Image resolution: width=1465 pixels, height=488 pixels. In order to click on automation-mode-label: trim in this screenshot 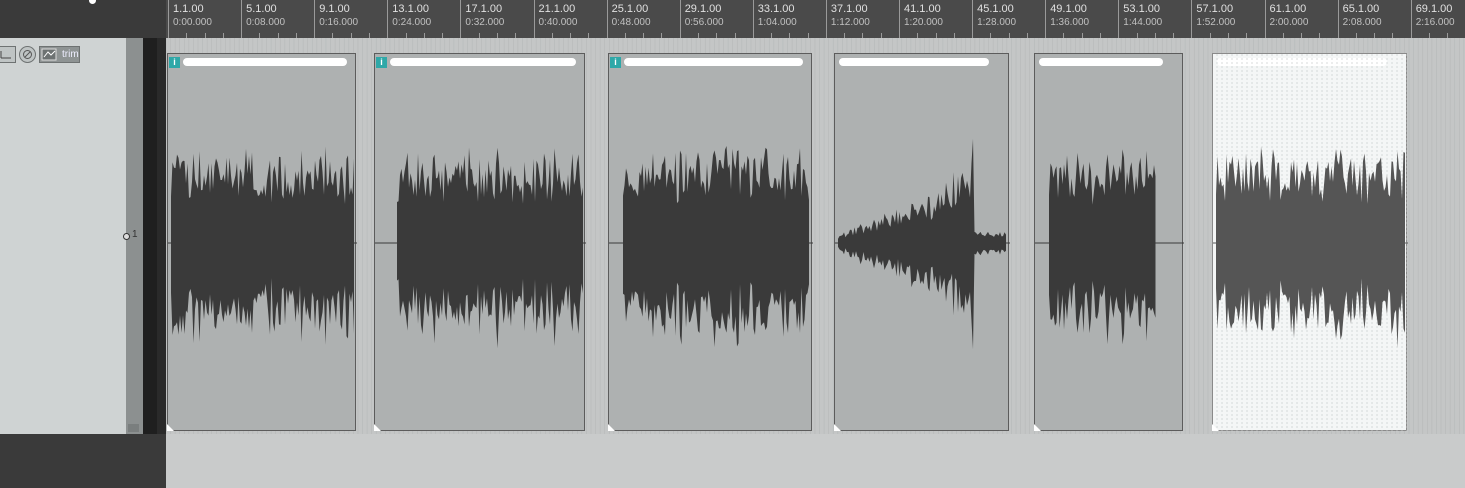, I will do `click(70, 54)`.